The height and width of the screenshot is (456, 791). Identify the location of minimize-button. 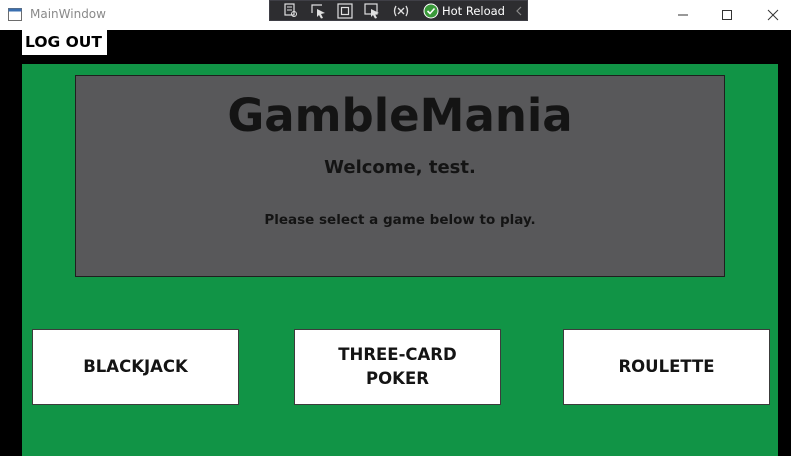
(683, 15).